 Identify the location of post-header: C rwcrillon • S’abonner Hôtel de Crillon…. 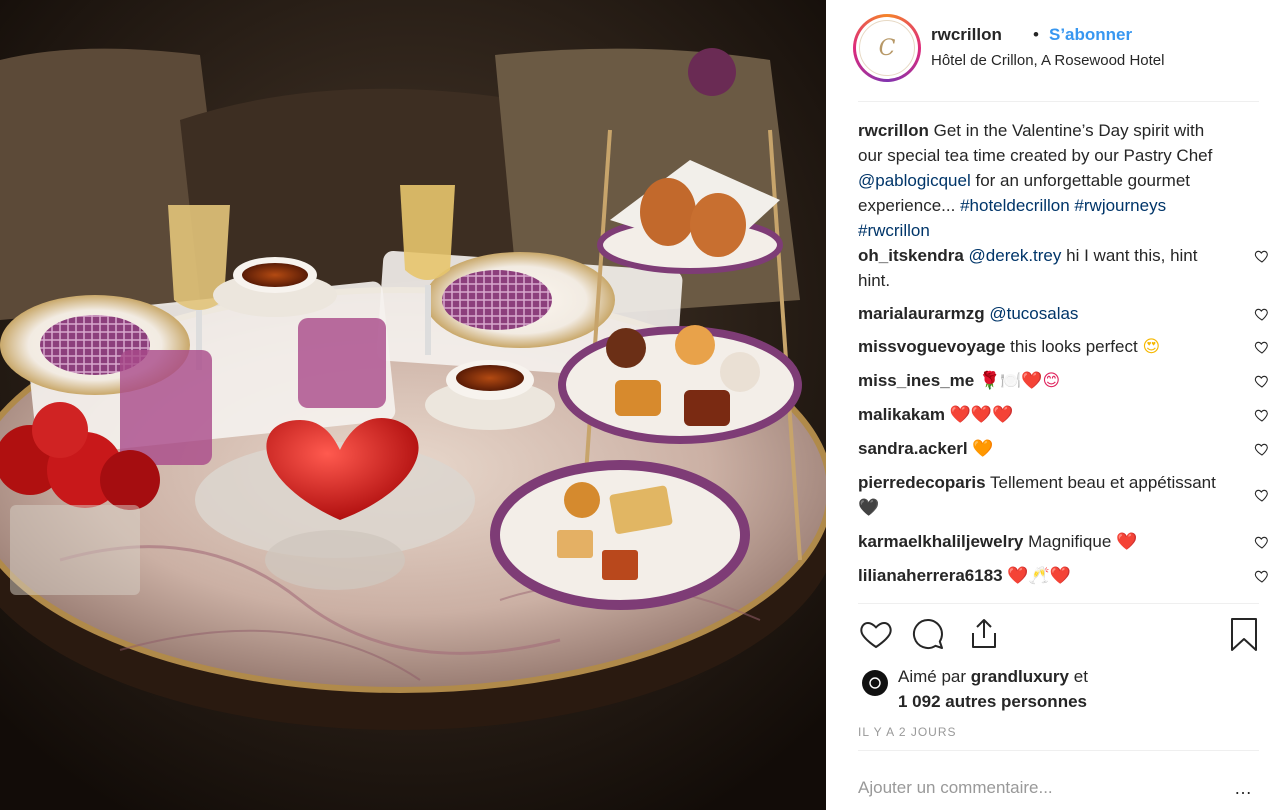
(1051, 51).